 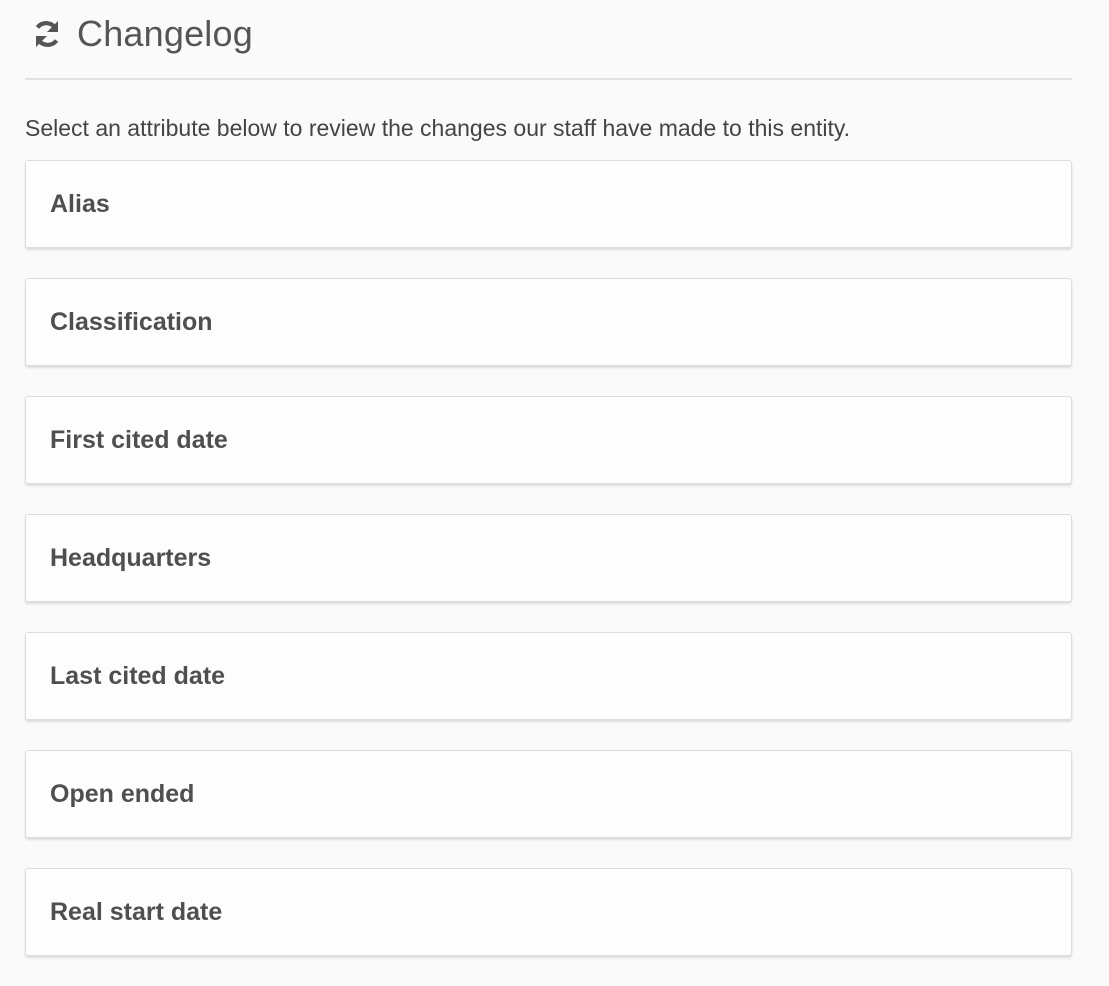 I want to click on attribute-item-classification: Classification, so click(x=548, y=322).